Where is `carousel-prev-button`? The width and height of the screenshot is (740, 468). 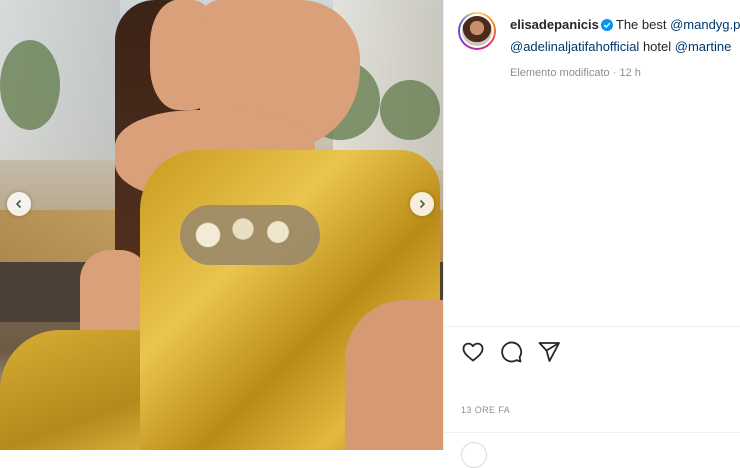 carousel-prev-button is located at coordinates (19, 204).